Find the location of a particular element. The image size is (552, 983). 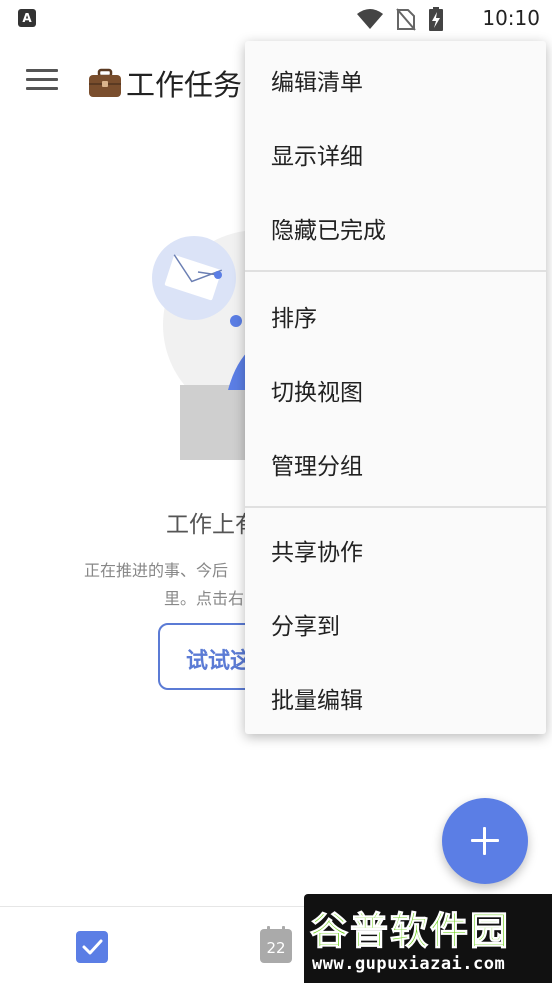

checkbox-icon is located at coordinates (92, 947).